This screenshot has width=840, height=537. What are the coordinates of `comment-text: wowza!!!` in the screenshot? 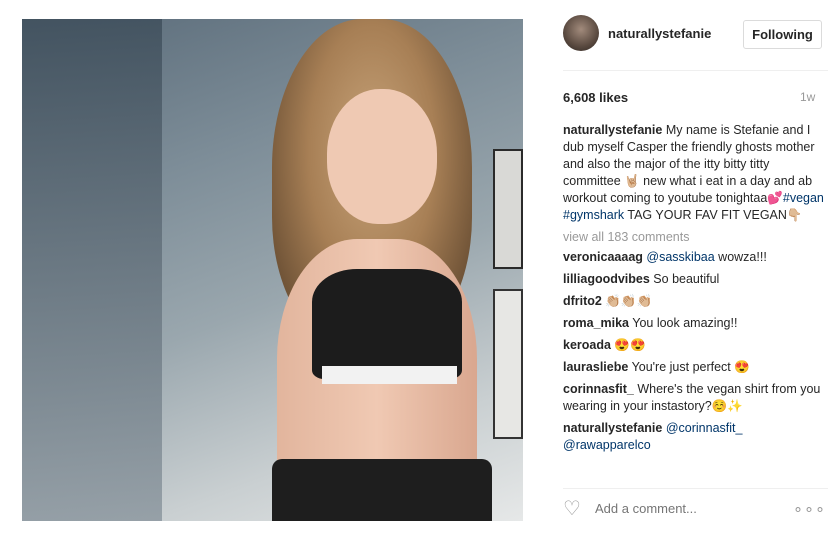 It's located at (740, 257).